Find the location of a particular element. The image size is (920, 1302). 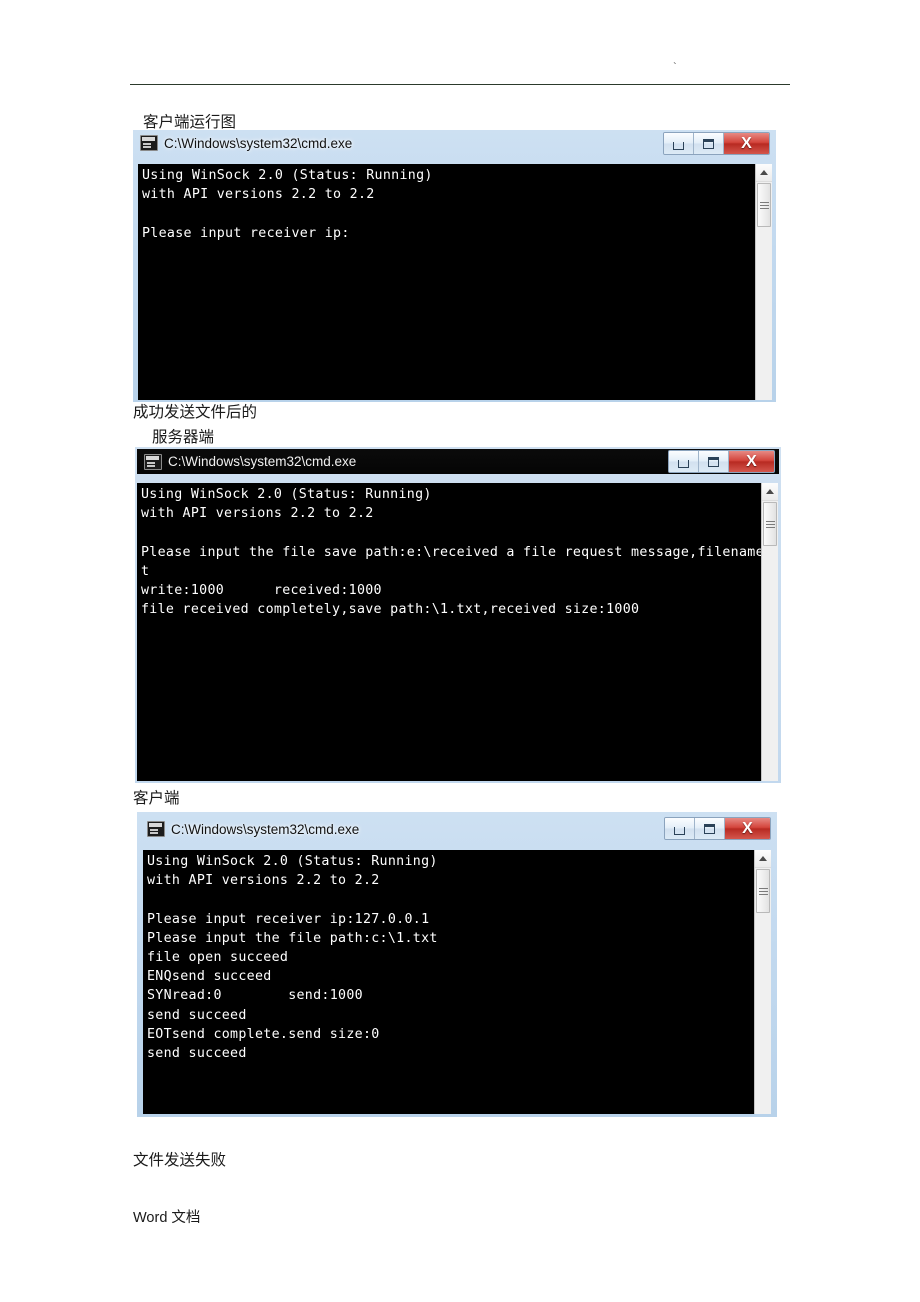

caption-client: 客户端 is located at coordinates (156, 798).